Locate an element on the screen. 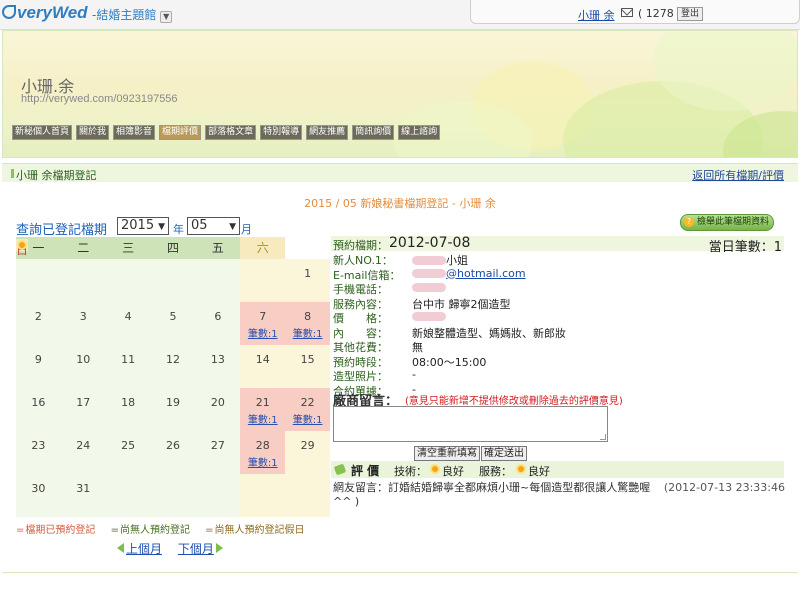 This screenshot has width=800, height=590. weekday-sun: 日 is located at coordinates (22, 248).